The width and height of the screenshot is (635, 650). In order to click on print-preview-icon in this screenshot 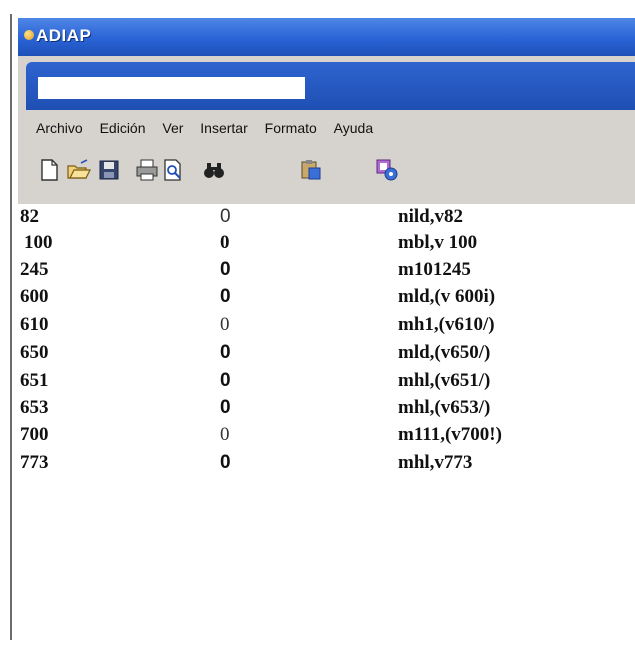, I will do `click(173, 170)`.